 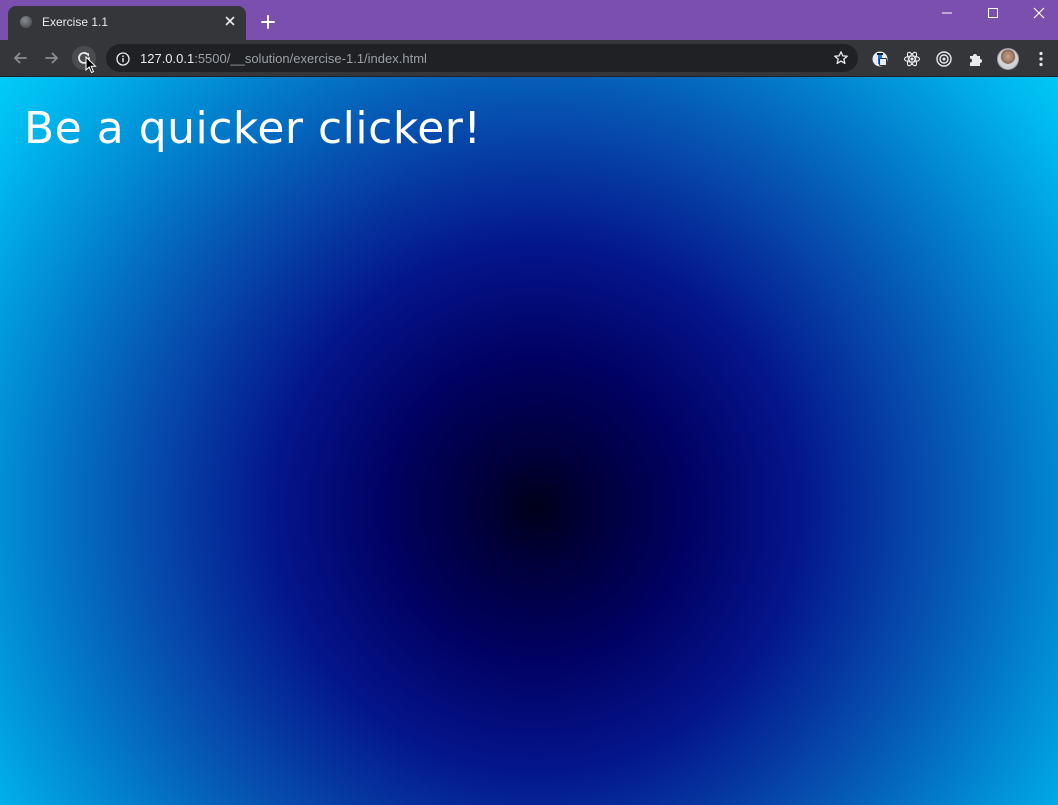 What do you see at coordinates (944, 59) in the screenshot?
I see `target-icon` at bounding box center [944, 59].